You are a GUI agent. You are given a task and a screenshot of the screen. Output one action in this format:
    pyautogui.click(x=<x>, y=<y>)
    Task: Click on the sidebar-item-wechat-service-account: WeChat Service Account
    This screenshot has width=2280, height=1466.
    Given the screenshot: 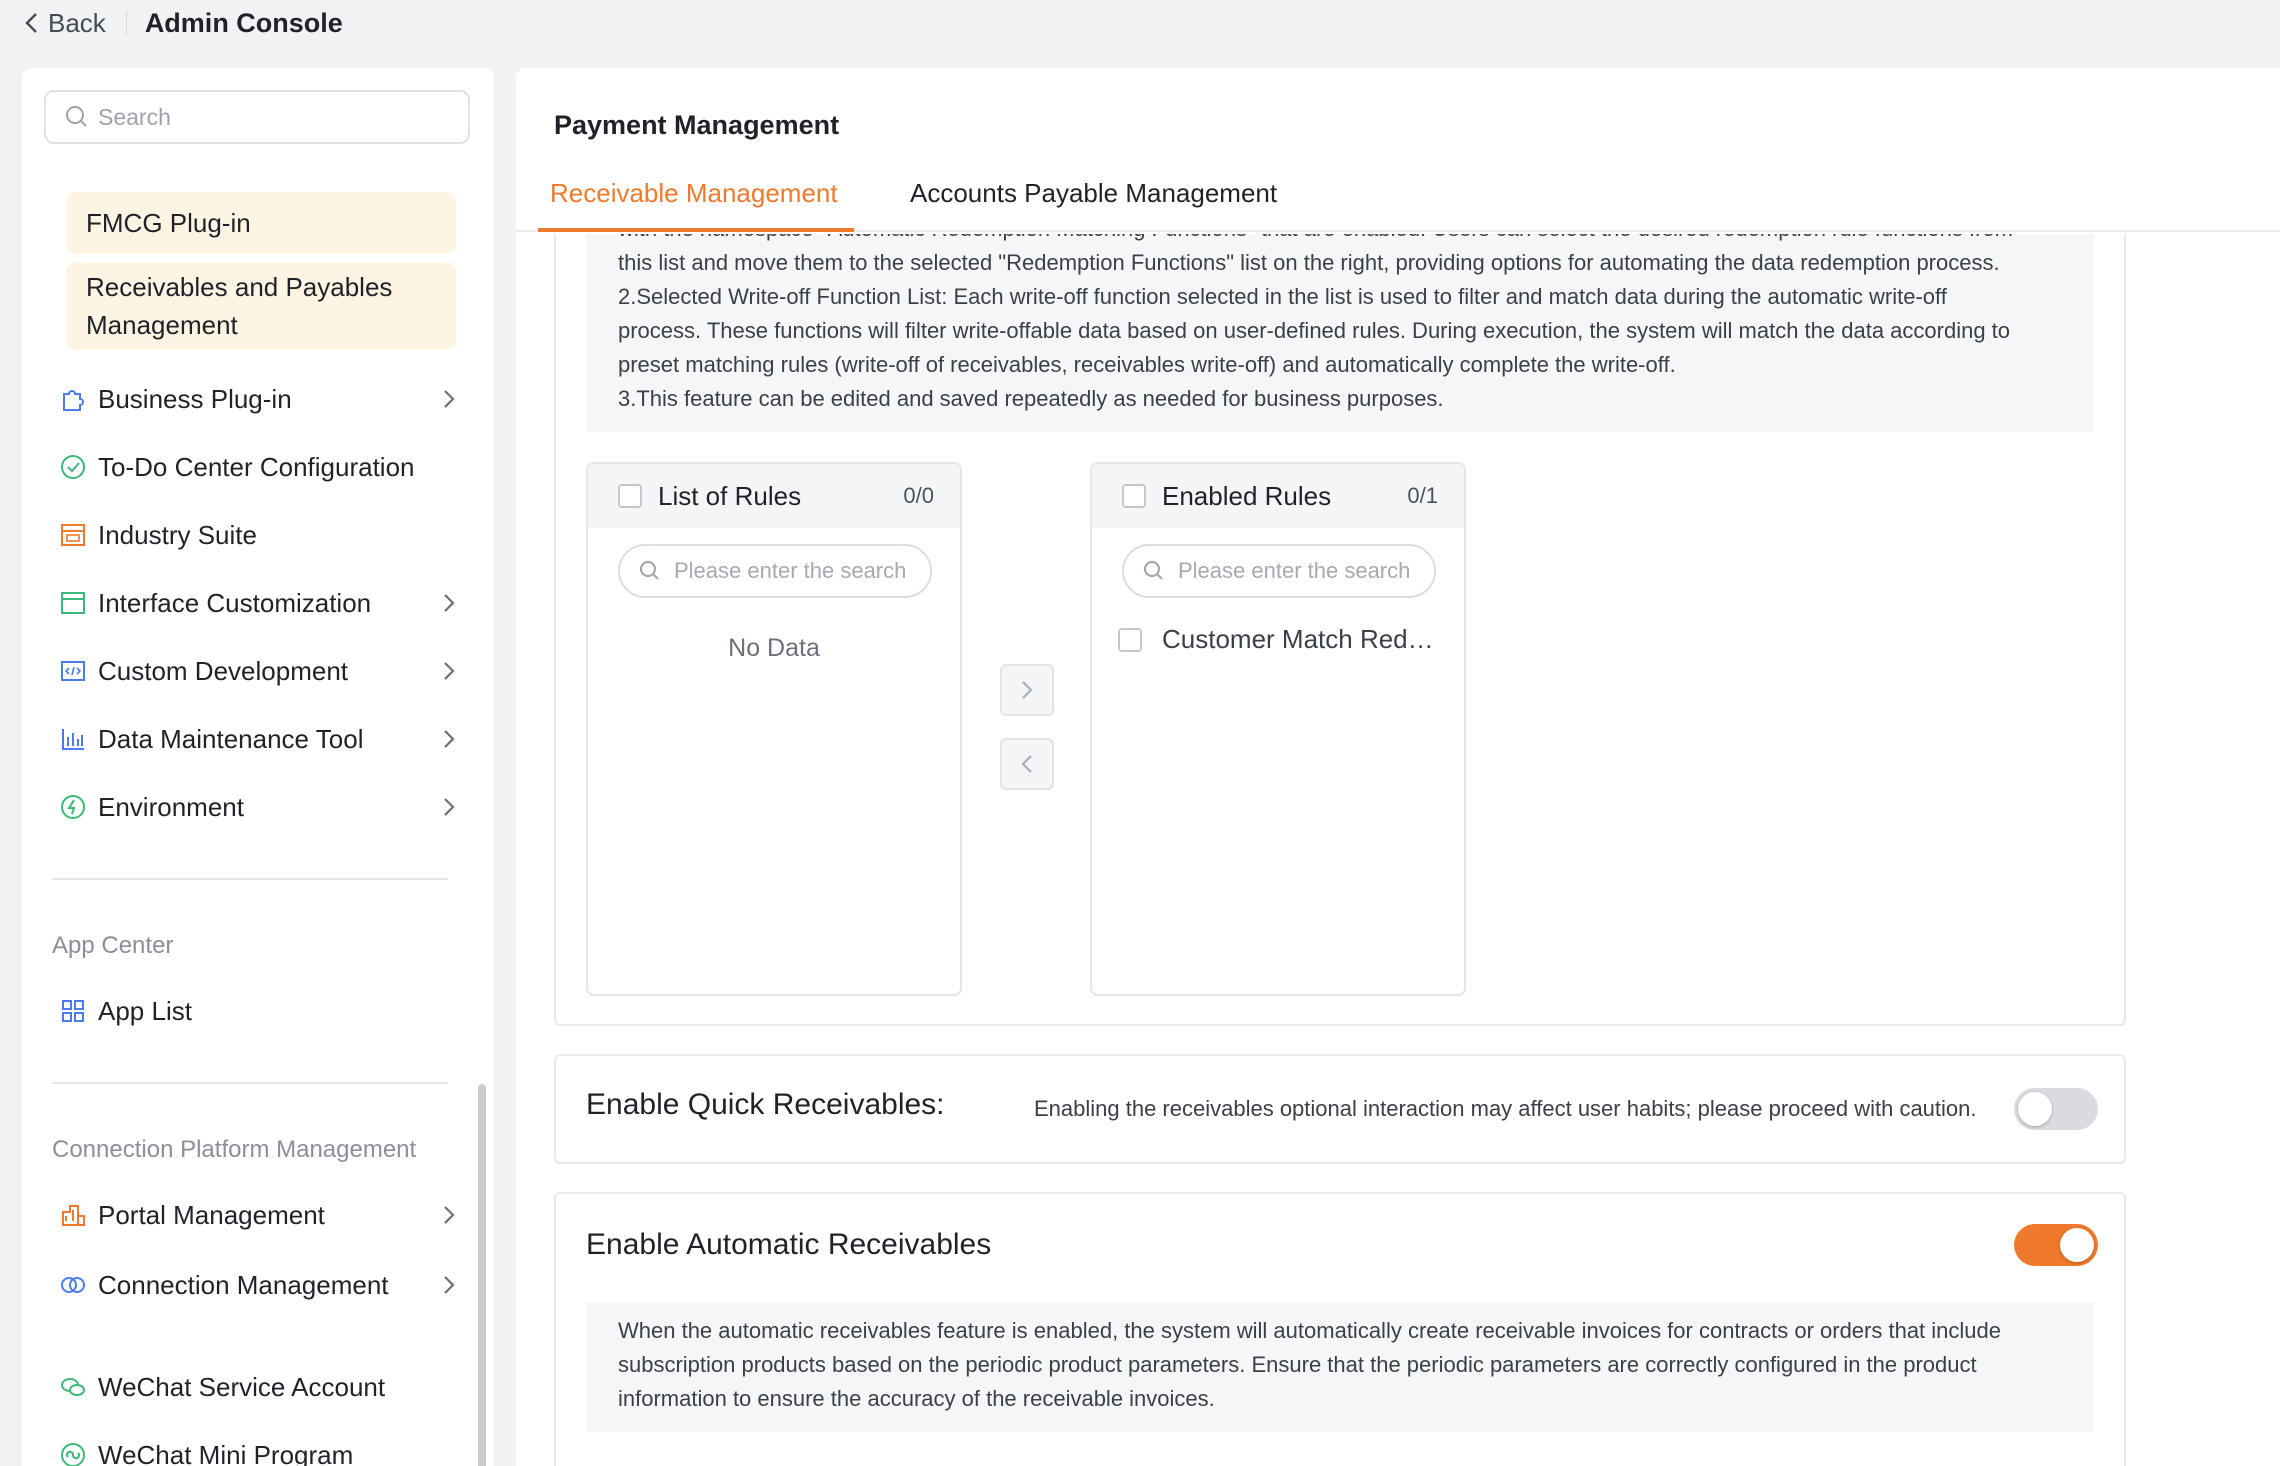 What is the action you would take?
    pyautogui.click(x=258, y=1387)
    